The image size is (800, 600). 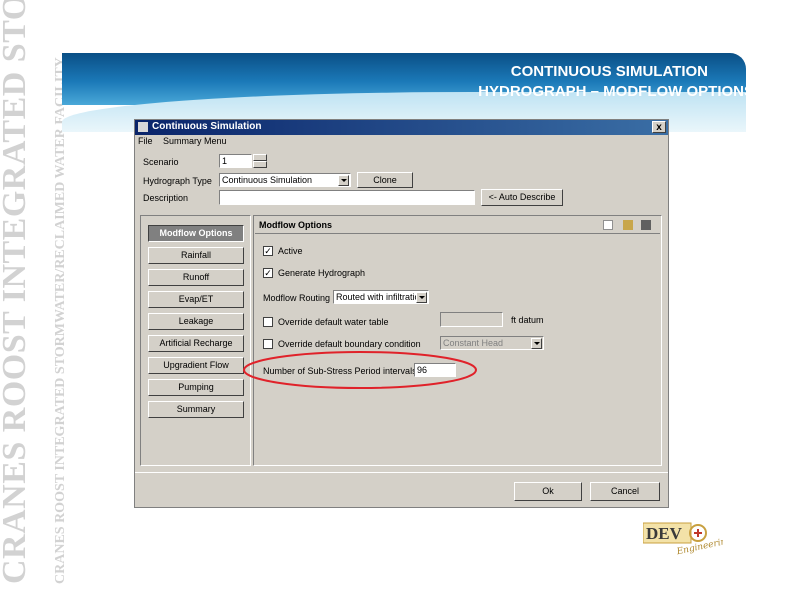 What do you see at coordinates (161, 162) in the screenshot?
I see `scenario-label: Scenario` at bounding box center [161, 162].